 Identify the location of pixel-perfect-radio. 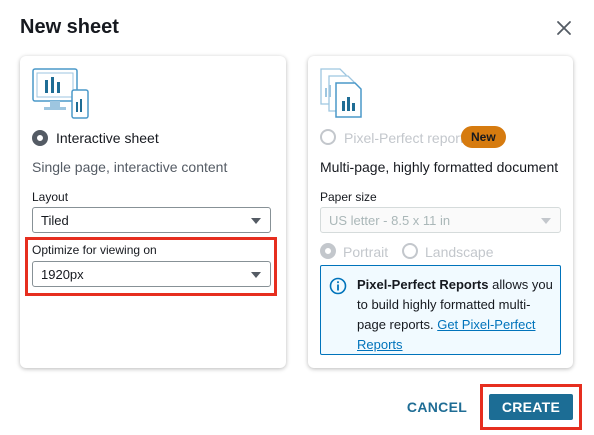
(328, 137).